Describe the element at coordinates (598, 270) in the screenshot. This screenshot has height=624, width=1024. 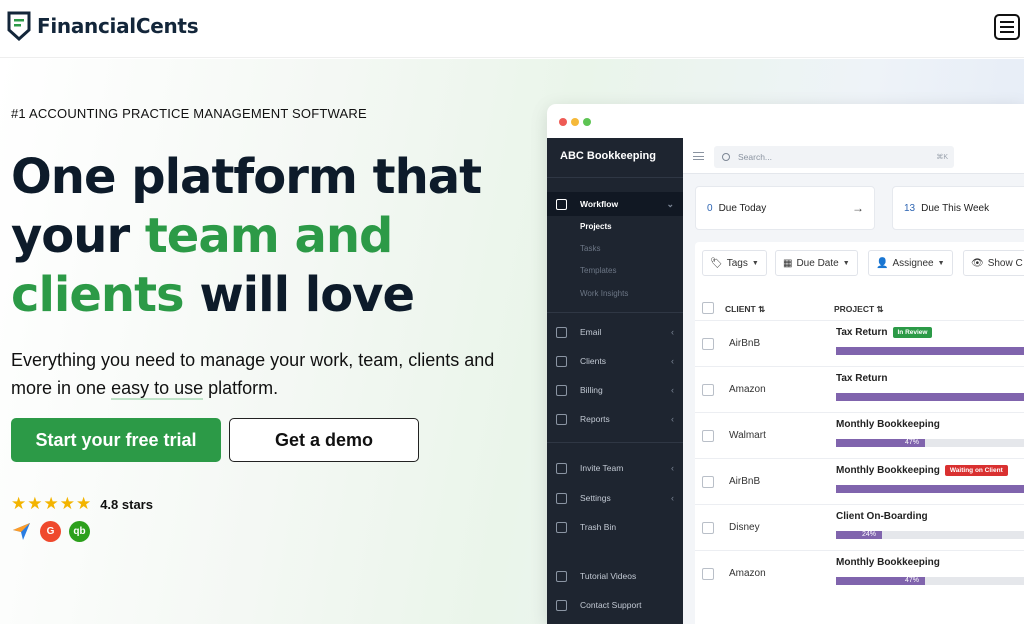
I see `sidebar-sub-templates: Templates` at that location.